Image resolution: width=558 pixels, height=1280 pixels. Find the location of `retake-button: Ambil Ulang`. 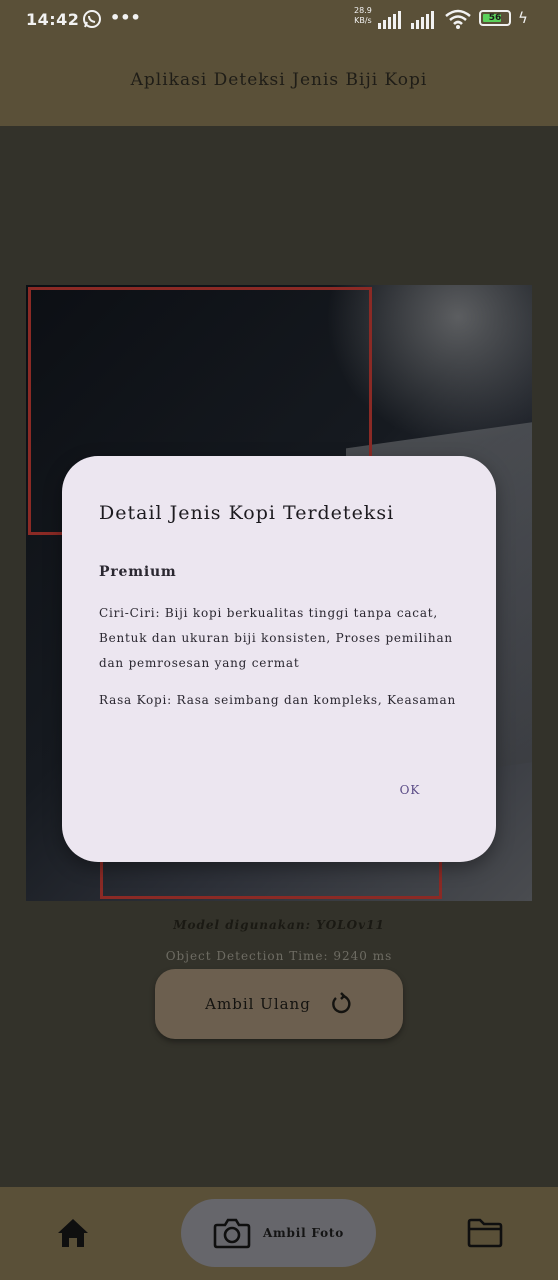

retake-button: Ambil Ulang is located at coordinates (279, 1004).